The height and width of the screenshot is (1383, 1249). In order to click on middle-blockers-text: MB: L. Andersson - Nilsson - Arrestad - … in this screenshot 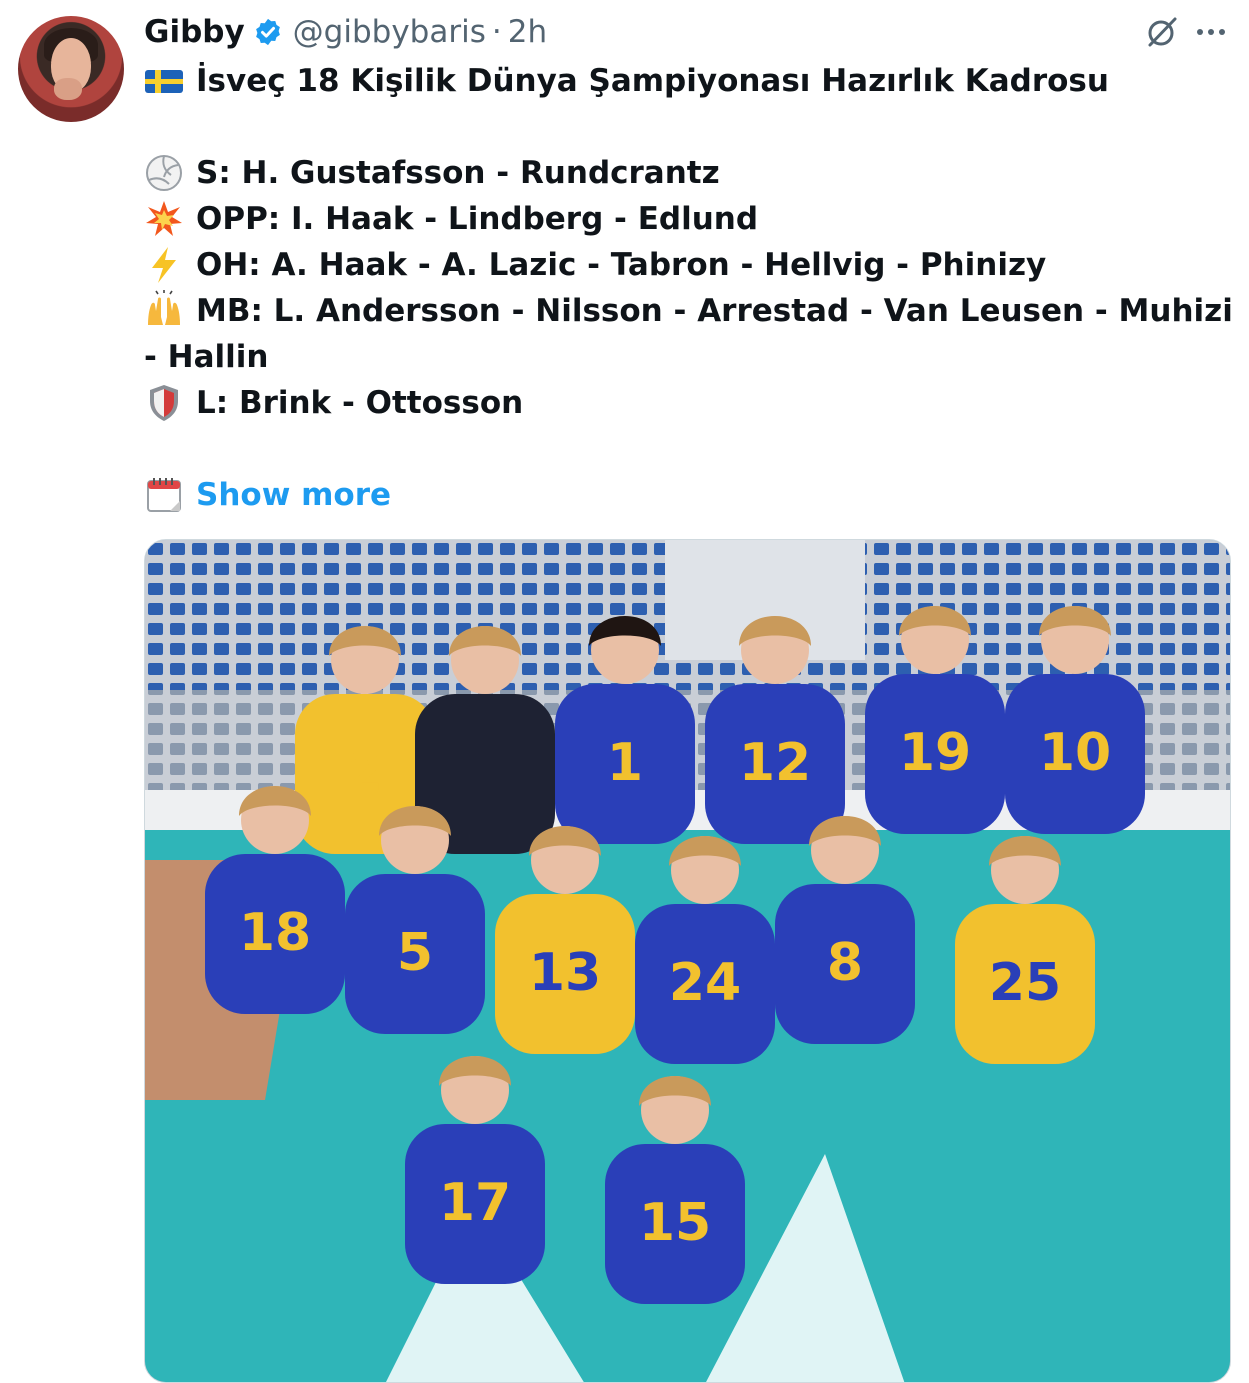, I will do `click(688, 334)`.